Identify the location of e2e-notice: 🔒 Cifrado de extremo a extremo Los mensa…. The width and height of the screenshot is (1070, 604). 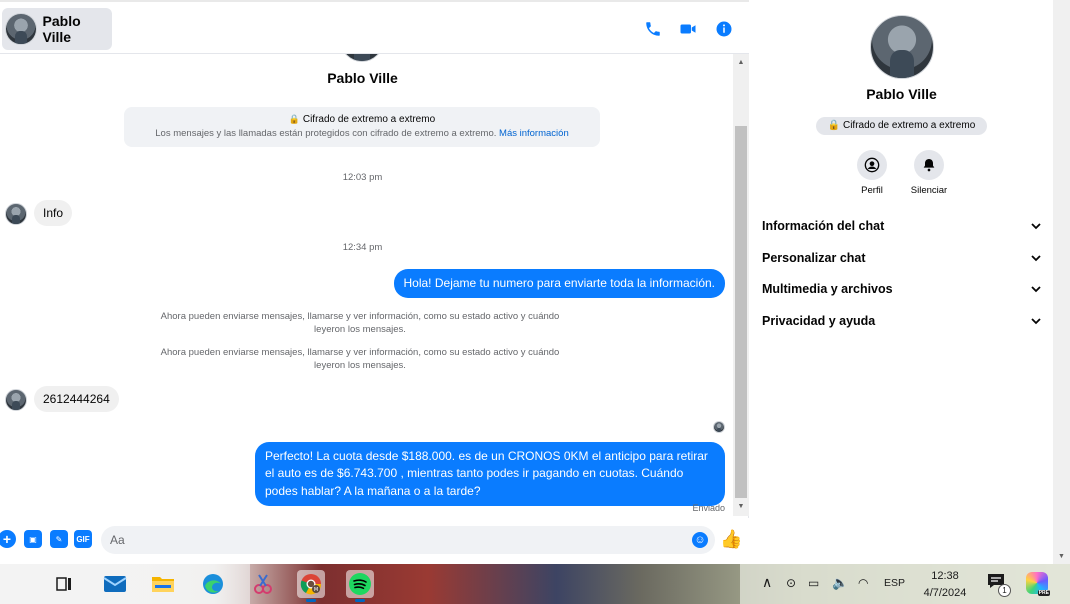
(362, 127).